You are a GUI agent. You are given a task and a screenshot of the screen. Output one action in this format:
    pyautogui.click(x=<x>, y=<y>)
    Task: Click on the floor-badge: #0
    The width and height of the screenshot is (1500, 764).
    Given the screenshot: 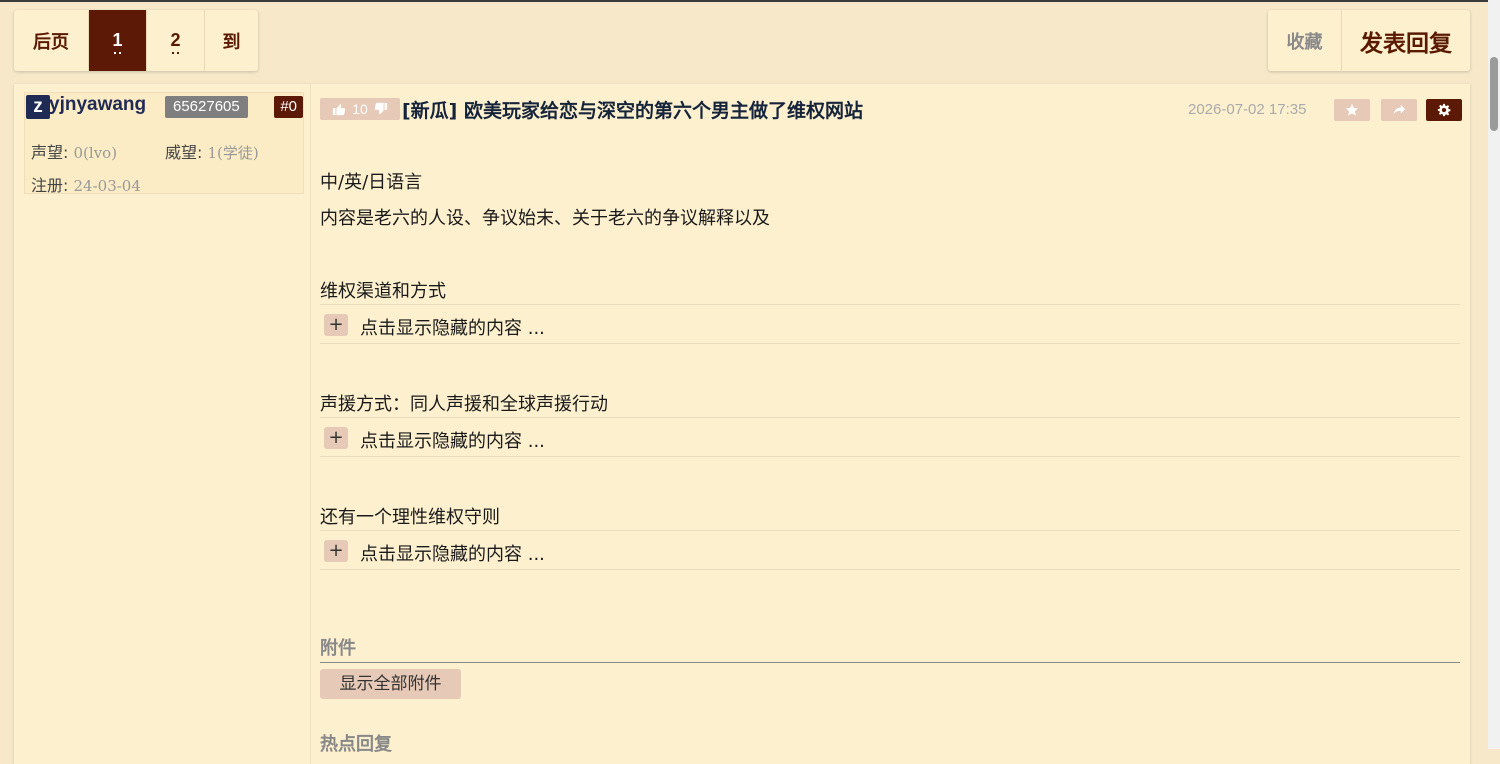 What is the action you would take?
    pyautogui.click(x=288, y=107)
    